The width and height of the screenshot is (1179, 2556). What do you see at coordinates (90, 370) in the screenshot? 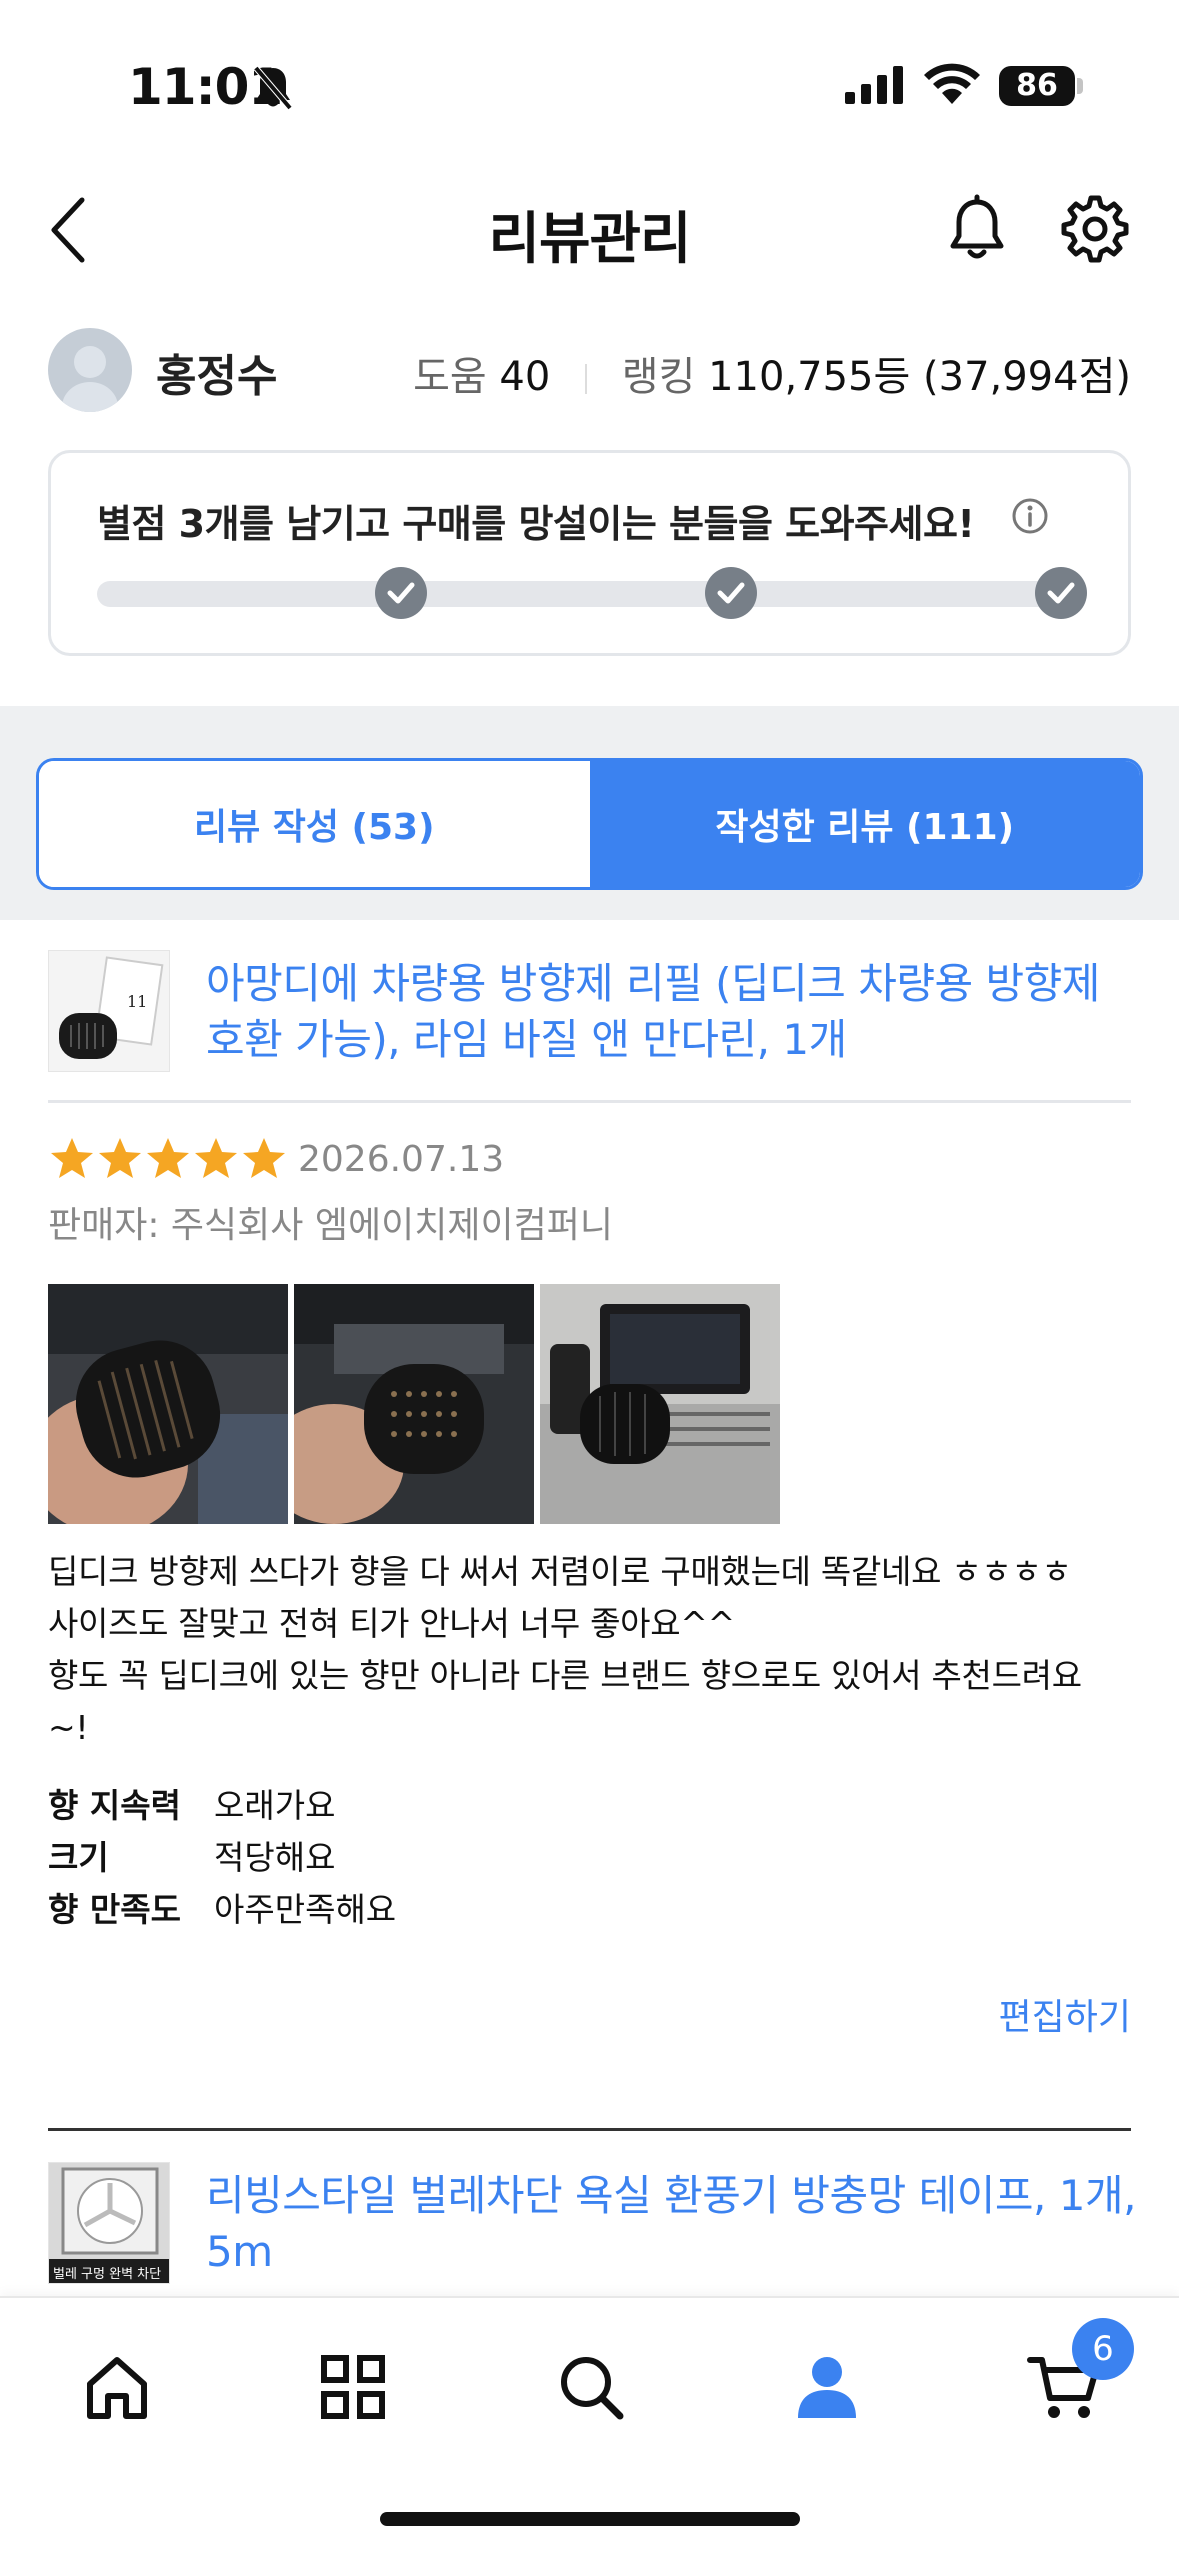
I see `avatar` at bounding box center [90, 370].